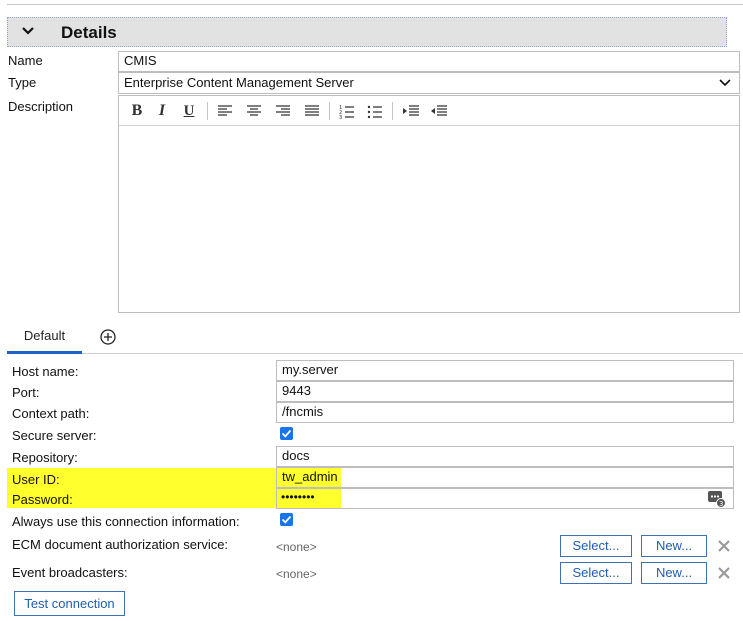  What do you see at coordinates (429, 83) in the screenshot?
I see `type-select: Enterprise Content Management Server` at bounding box center [429, 83].